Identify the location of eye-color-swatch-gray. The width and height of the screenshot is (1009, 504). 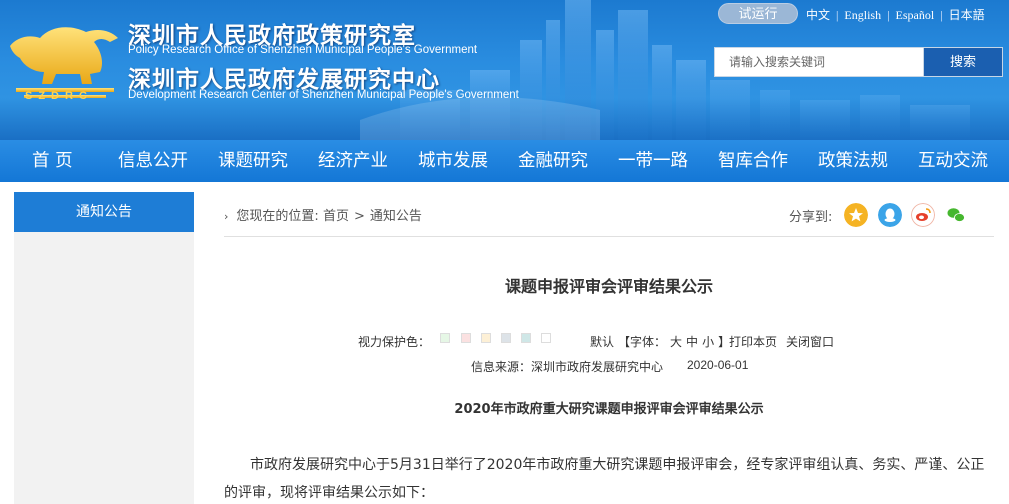
(506, 338).